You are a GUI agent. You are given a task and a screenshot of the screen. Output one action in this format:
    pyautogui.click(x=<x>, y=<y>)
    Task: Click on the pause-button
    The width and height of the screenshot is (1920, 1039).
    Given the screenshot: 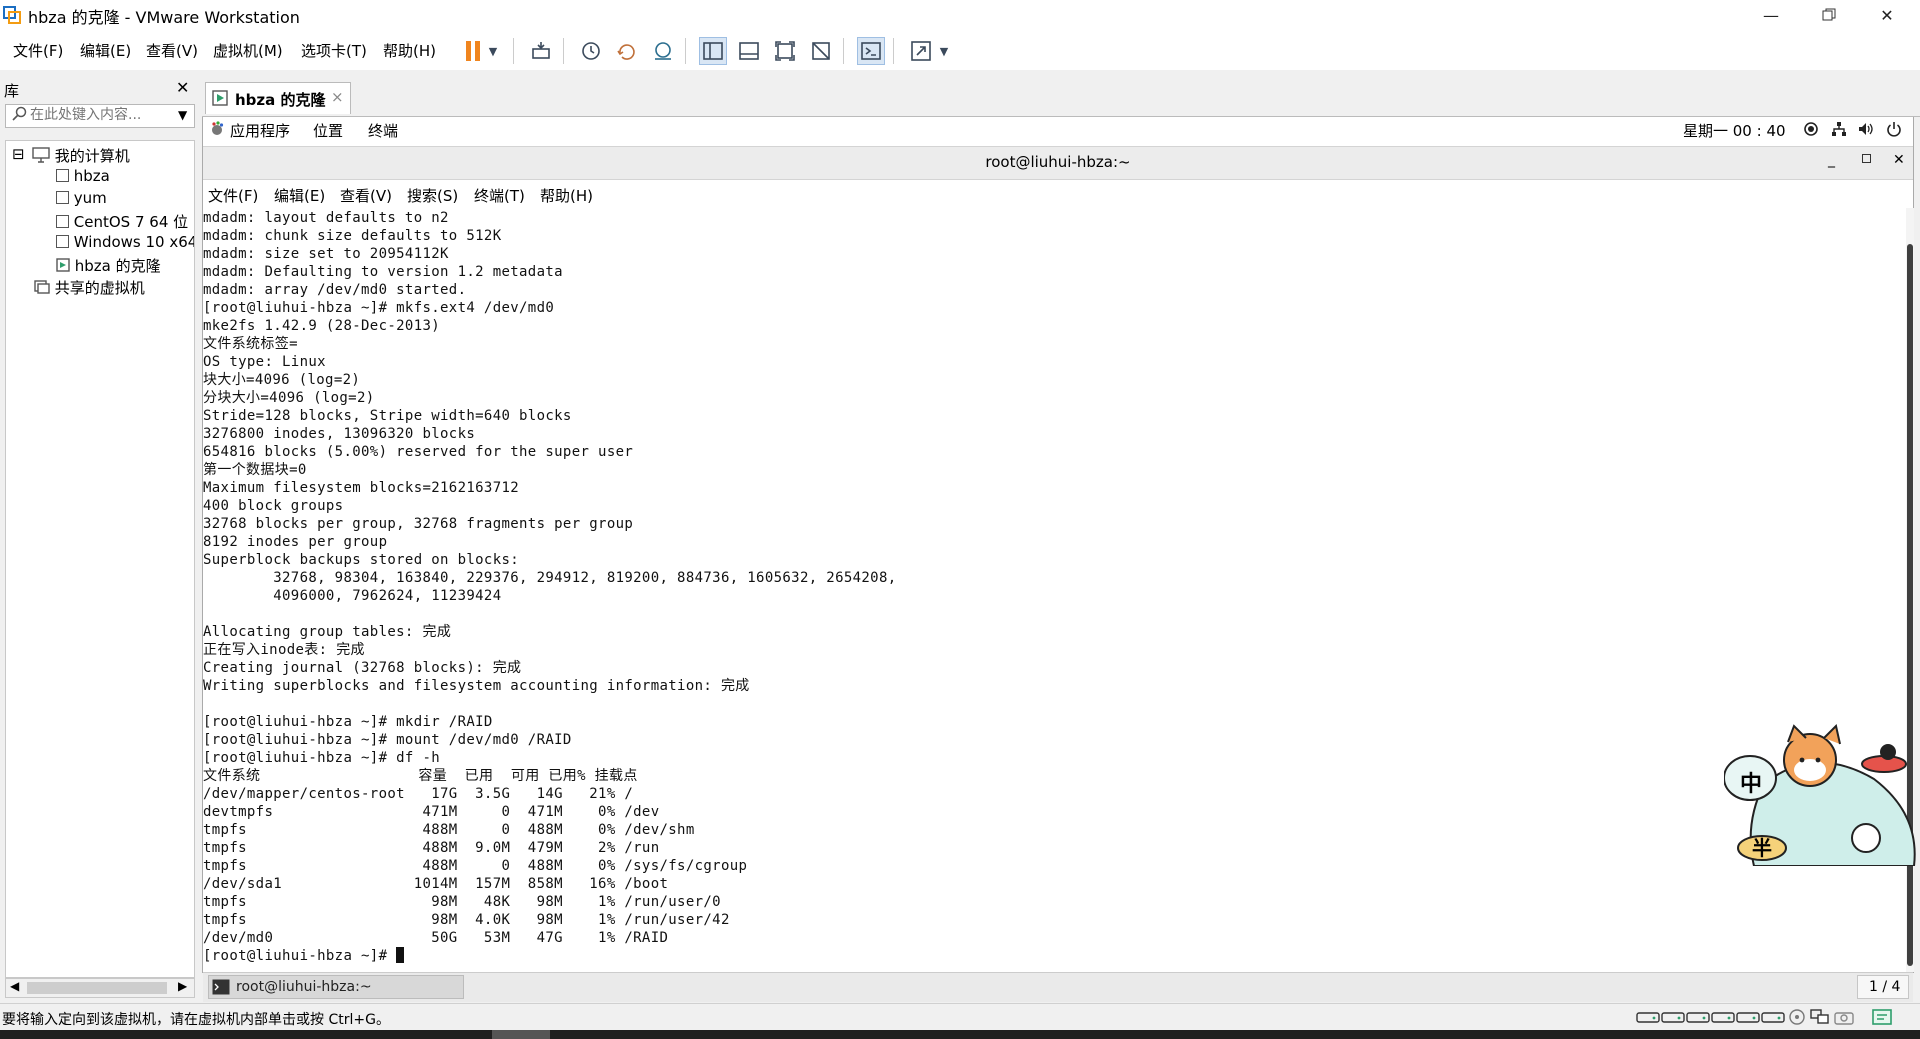 What is the action you would take?
    pyautogui.click(x=473, y=51)
    